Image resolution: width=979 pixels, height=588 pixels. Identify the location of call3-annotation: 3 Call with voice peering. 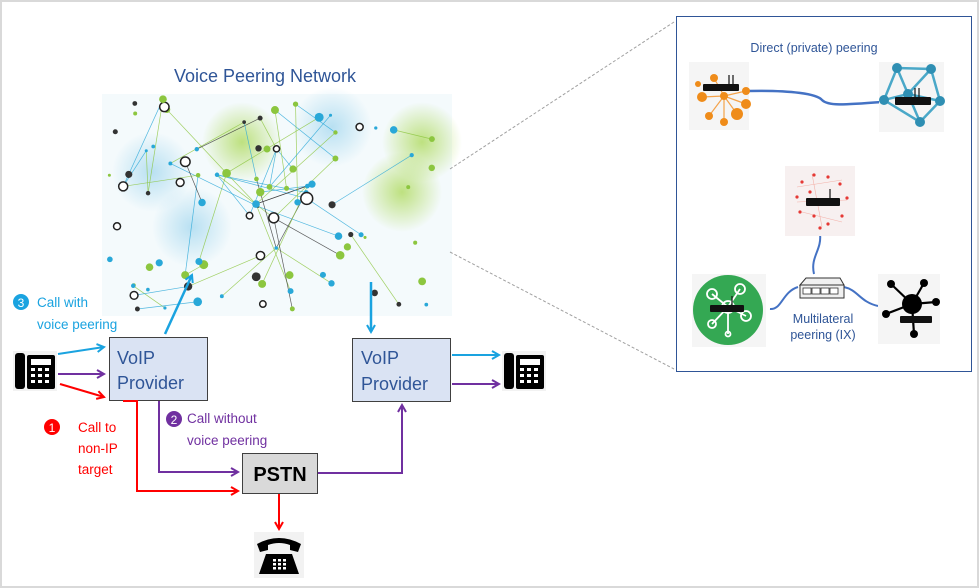
(65, 313).